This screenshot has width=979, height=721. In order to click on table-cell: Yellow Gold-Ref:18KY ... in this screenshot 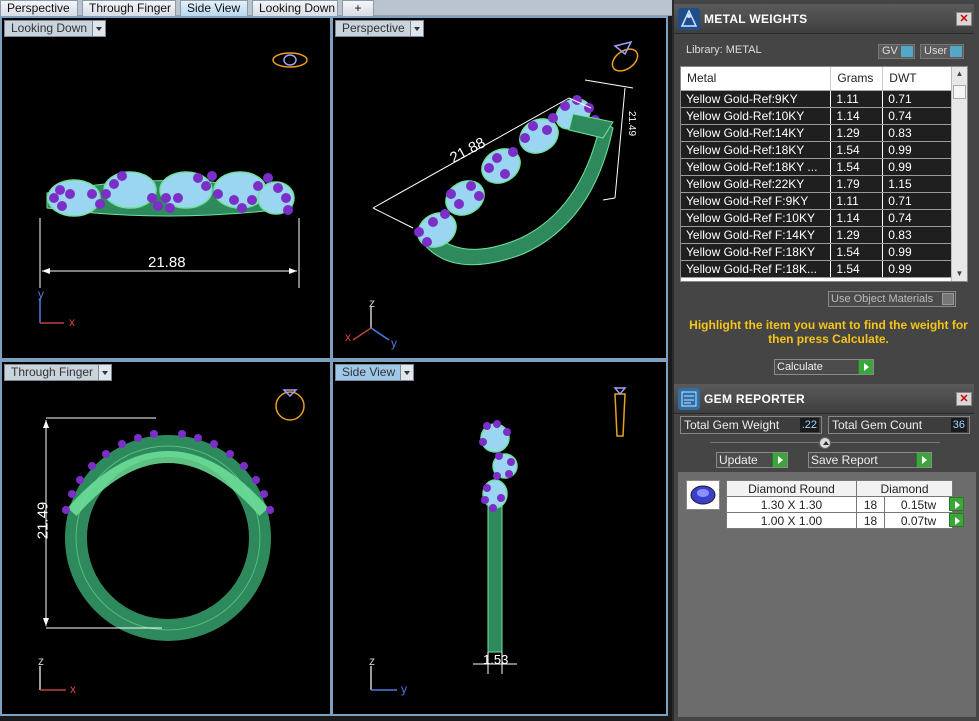, I will do `click(756, 167)`.